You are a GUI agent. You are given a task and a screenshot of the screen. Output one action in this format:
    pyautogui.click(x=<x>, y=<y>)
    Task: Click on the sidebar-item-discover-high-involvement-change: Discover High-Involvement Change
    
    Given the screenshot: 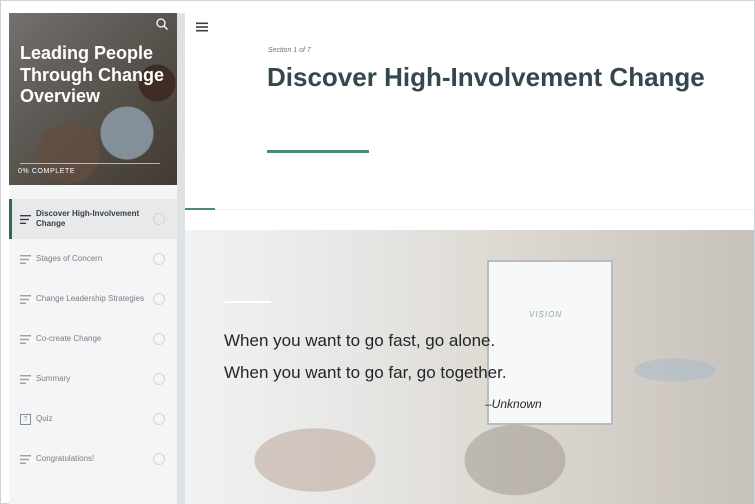 What is the action you would take?
    pyautogui.click(x=93, y=219)
    